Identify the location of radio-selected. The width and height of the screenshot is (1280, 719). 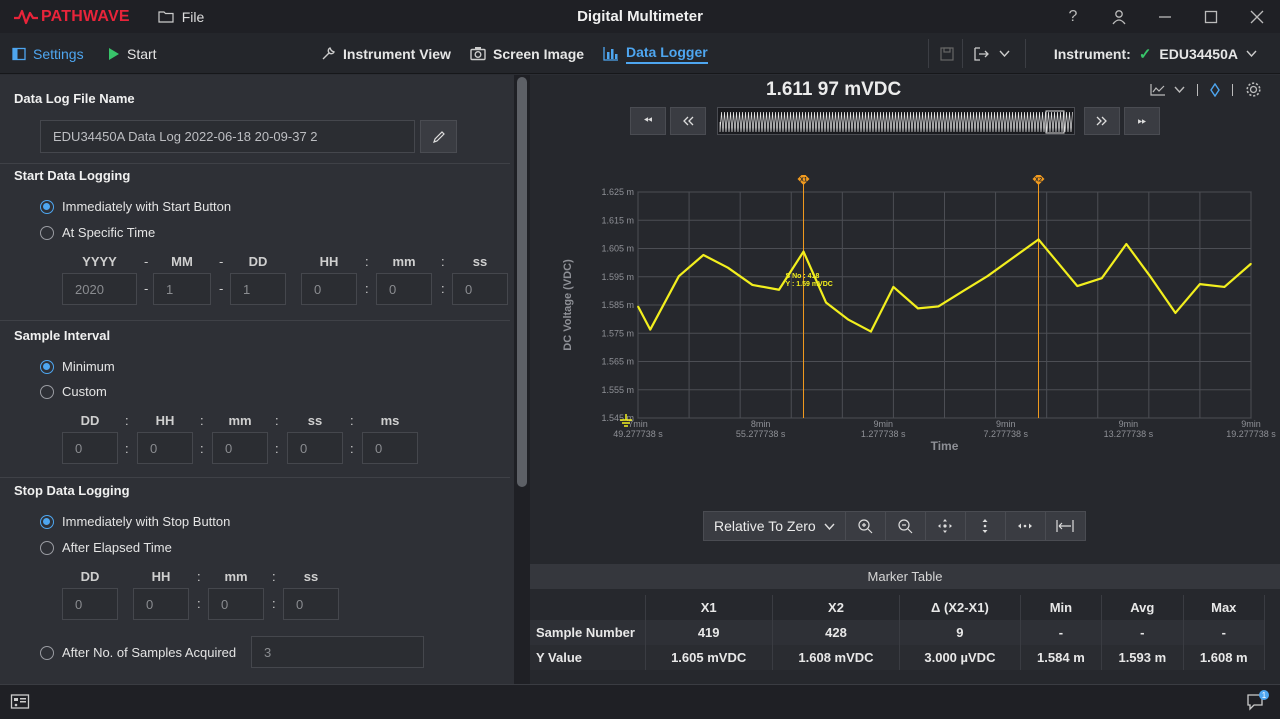
(47, 366).